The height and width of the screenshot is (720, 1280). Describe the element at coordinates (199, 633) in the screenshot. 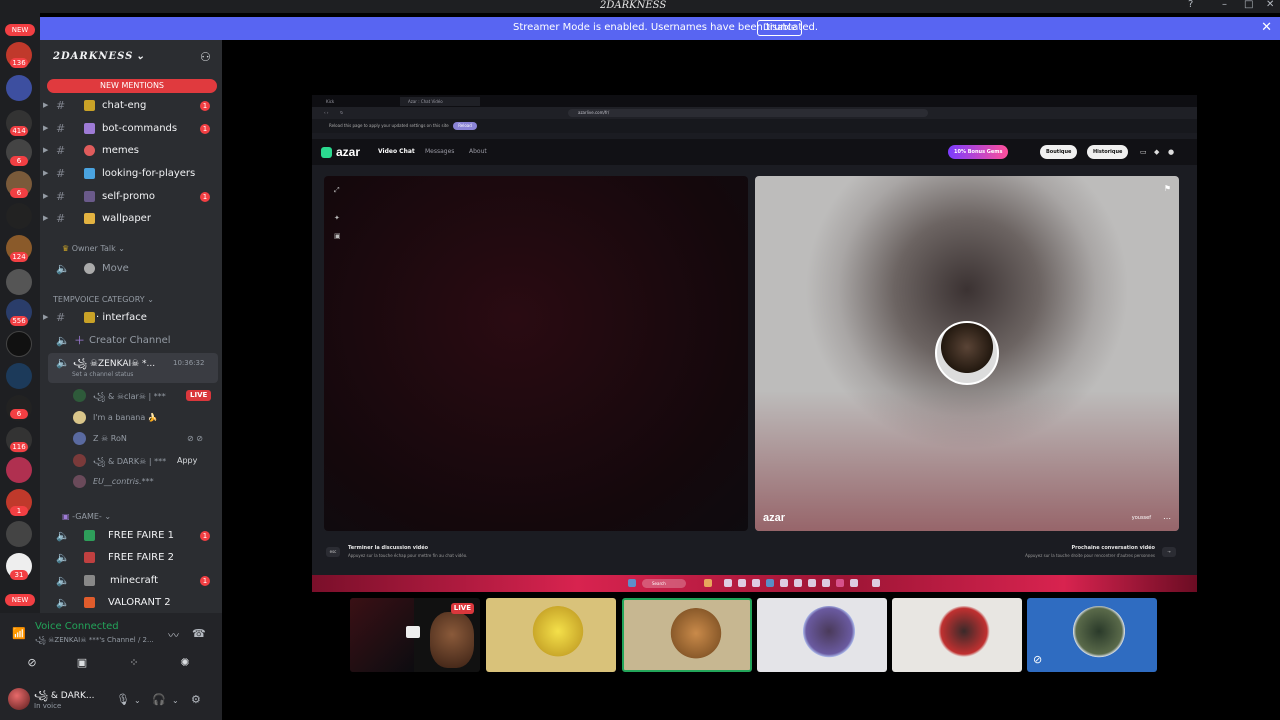

I see `disconnect-icon: ☎` at that location.